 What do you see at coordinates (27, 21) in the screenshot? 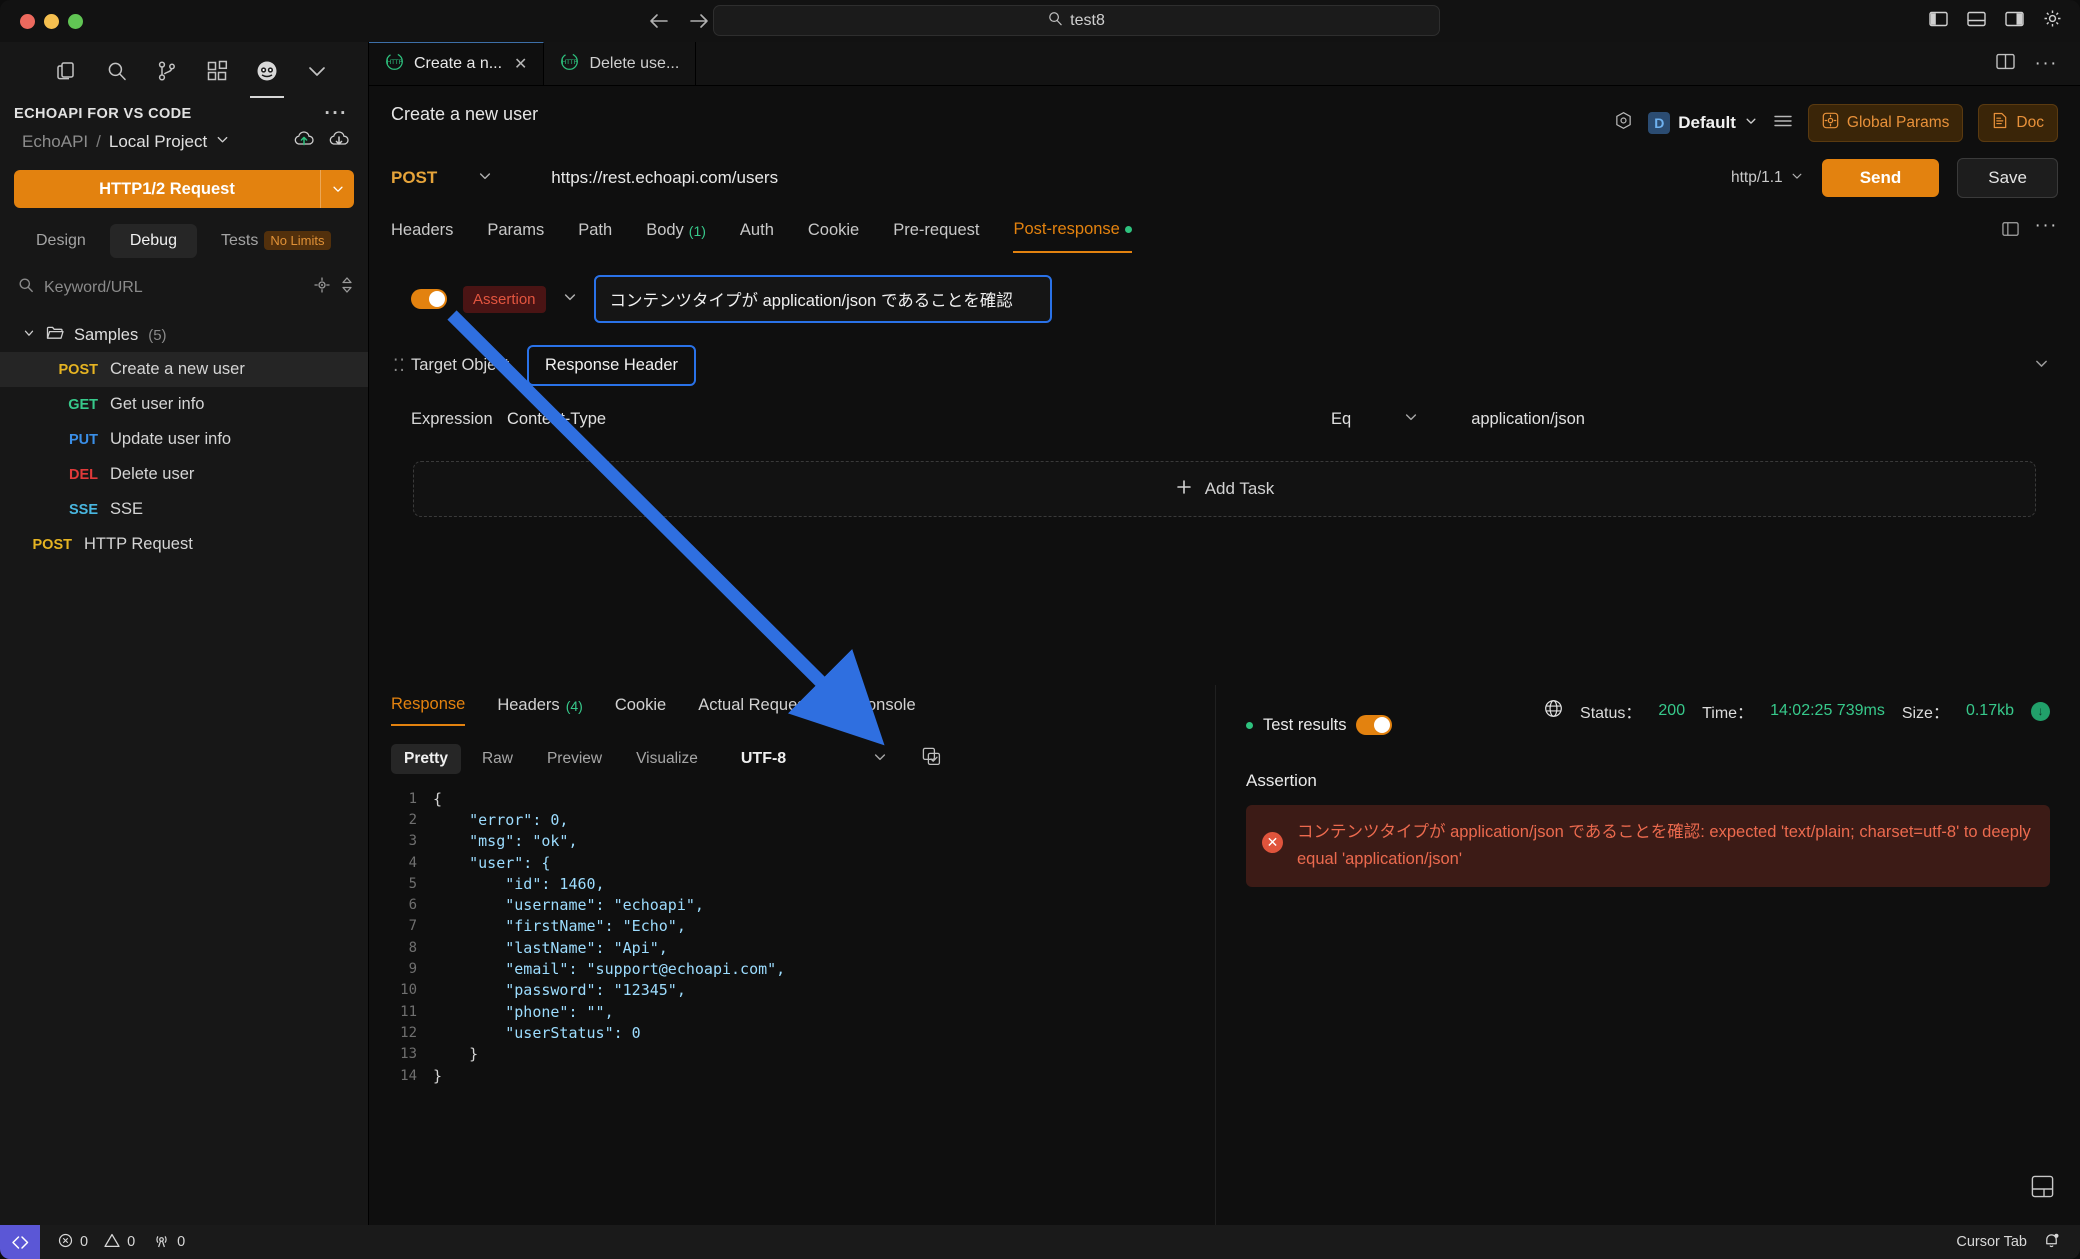
I see `close-window-button` at bounding box center [27, 21].